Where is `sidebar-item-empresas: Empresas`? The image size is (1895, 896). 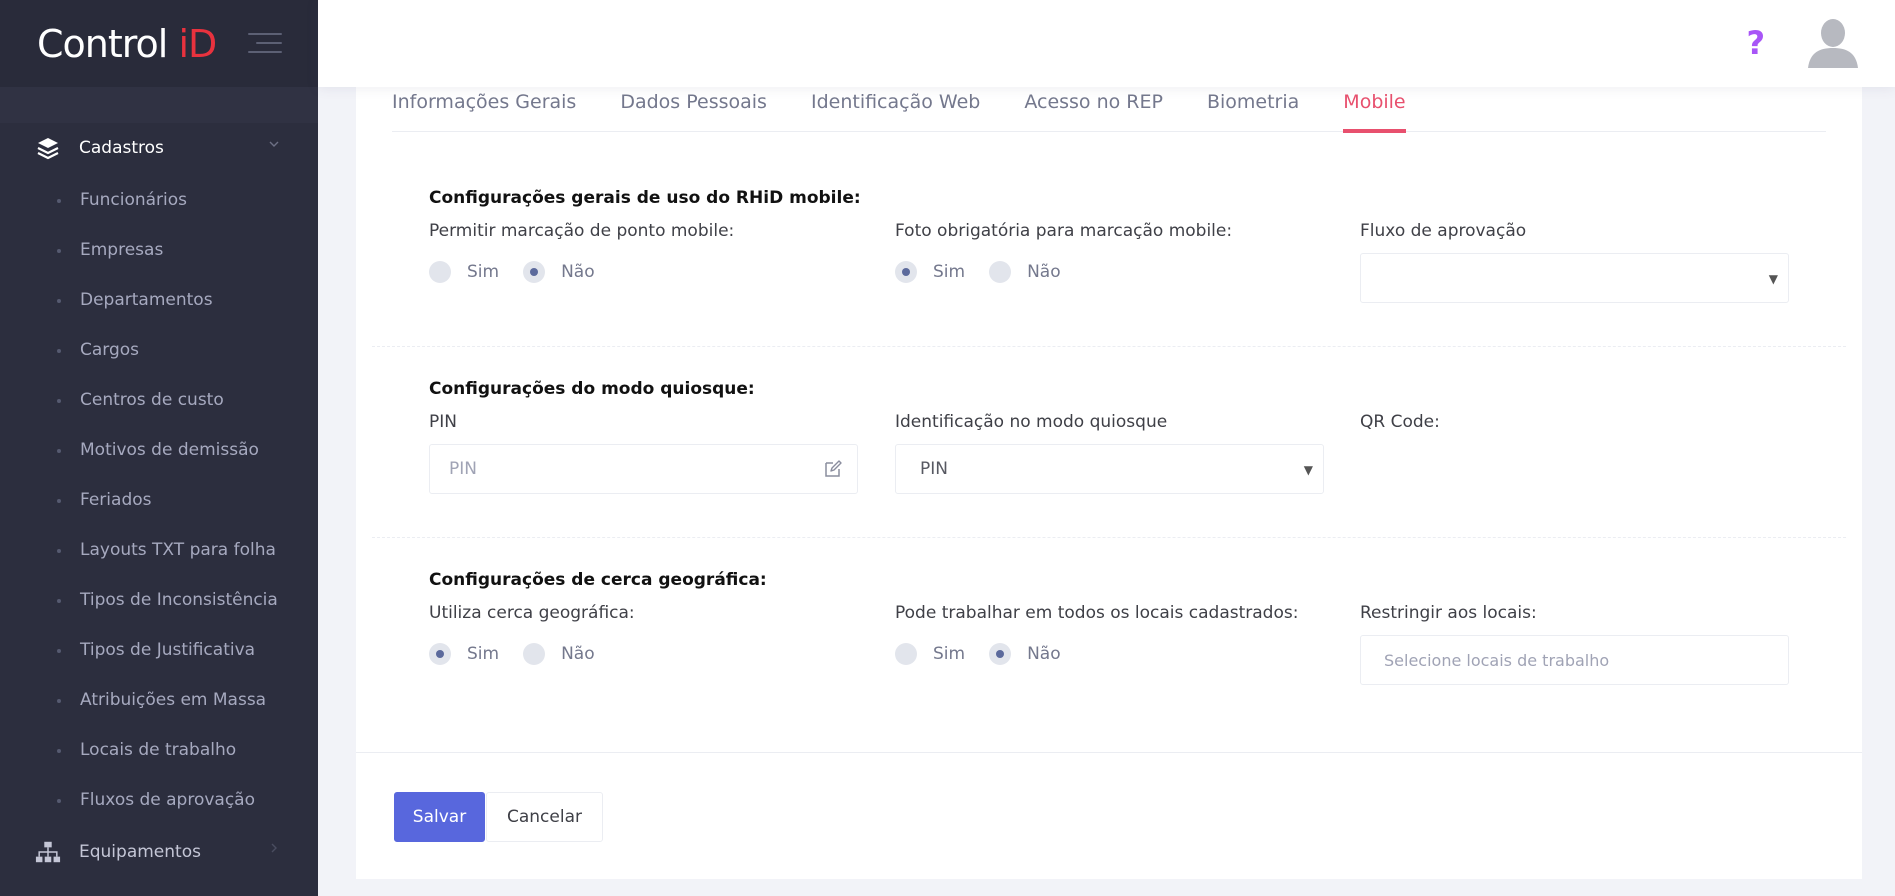 sidebar-item-empresas: Empresas is located at coordinates (159, 250).